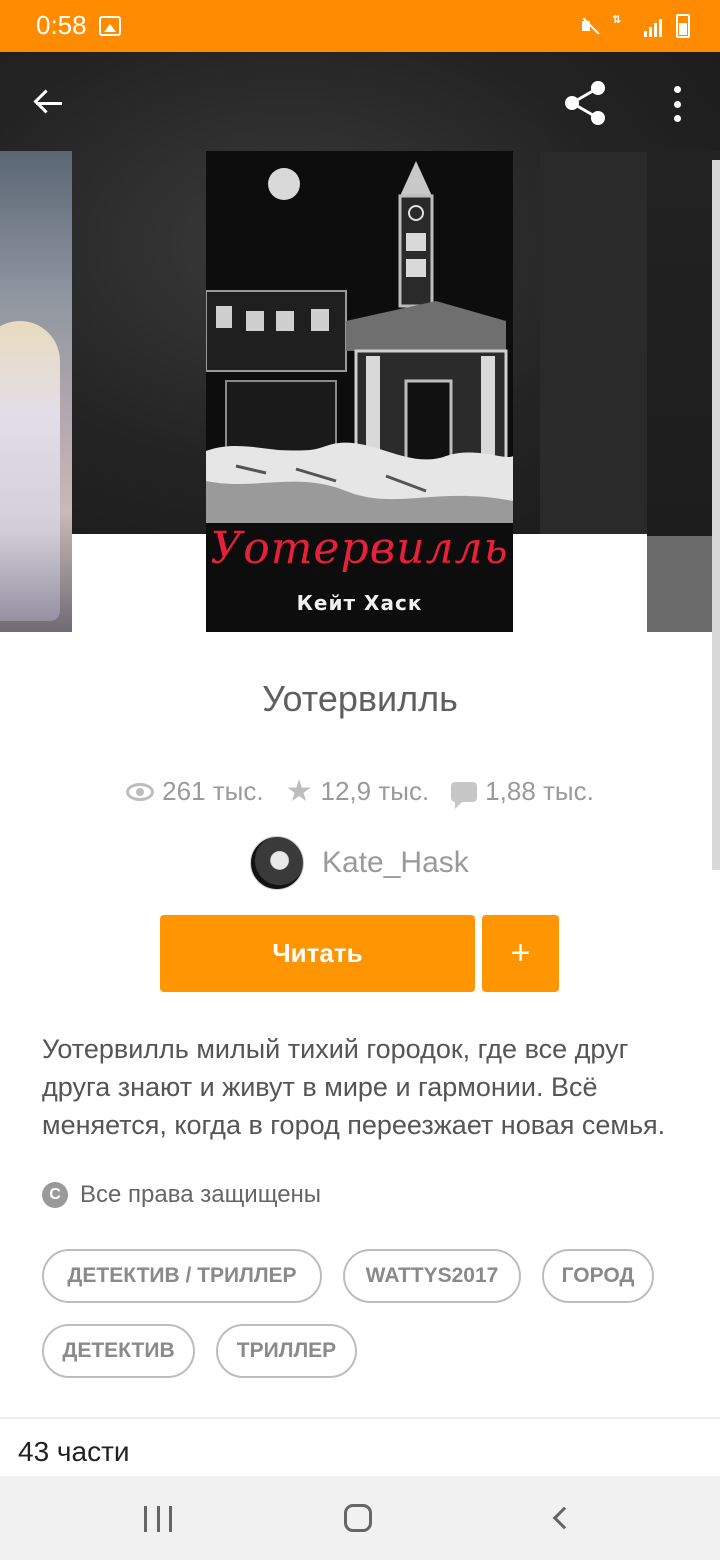 The width and height of the screenshot is (720, 1560). I want to click on comments-stat: 1,88 тыс., so click(522, 792).